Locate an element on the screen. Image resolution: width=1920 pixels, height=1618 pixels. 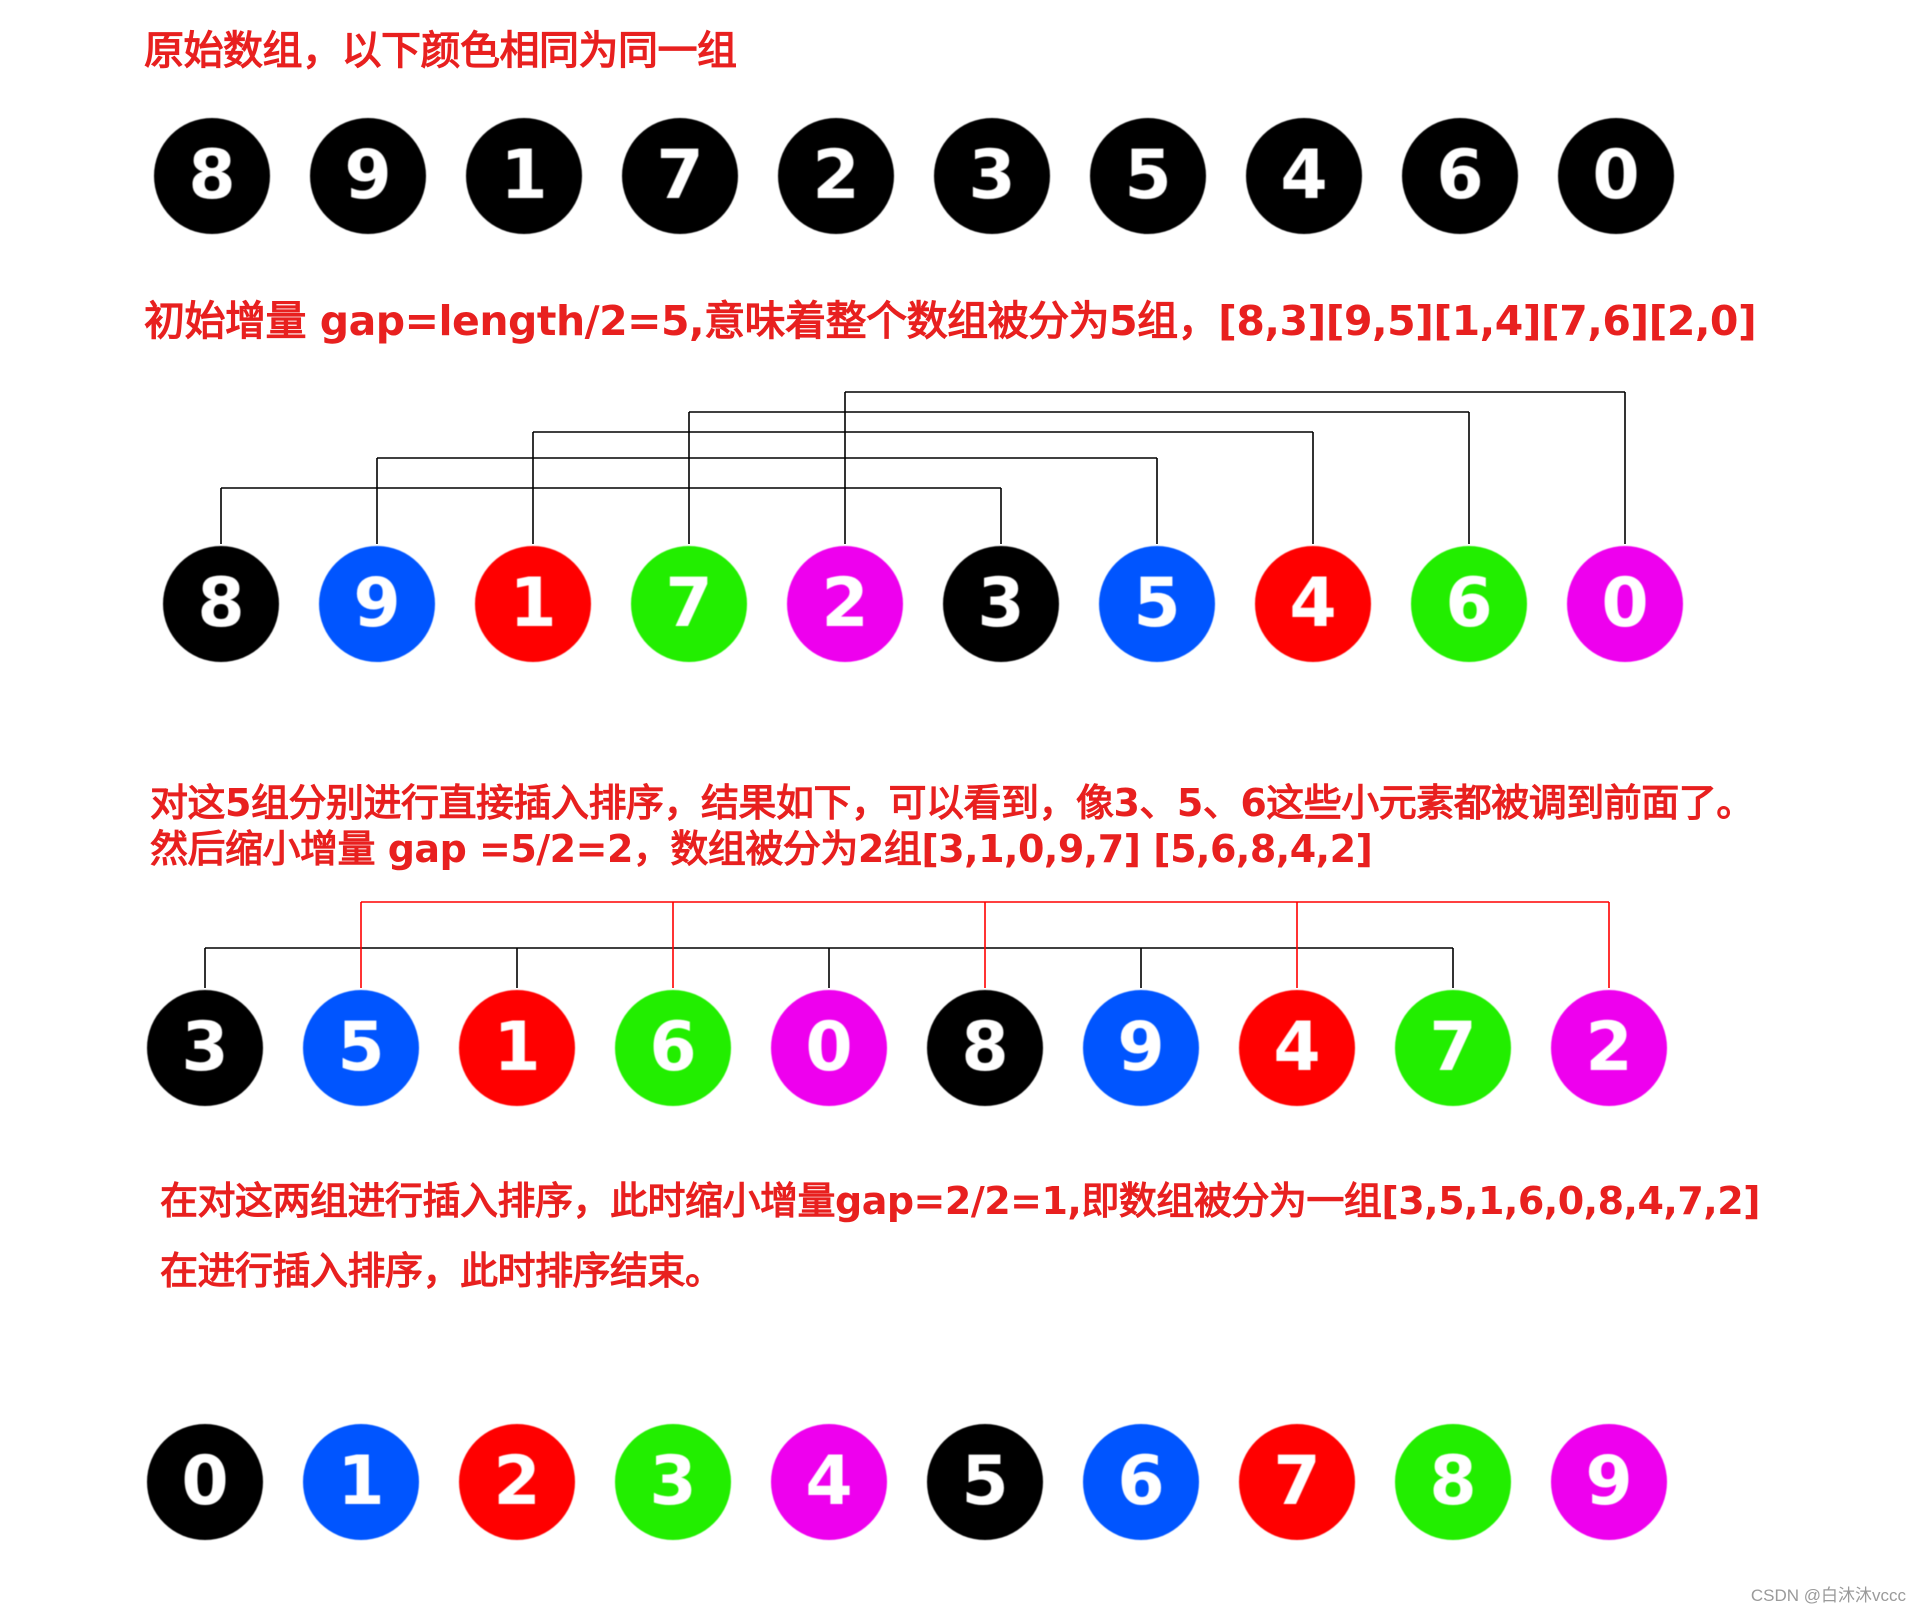
ball-row4-6: 5 is located at coordinates (985, 1482).